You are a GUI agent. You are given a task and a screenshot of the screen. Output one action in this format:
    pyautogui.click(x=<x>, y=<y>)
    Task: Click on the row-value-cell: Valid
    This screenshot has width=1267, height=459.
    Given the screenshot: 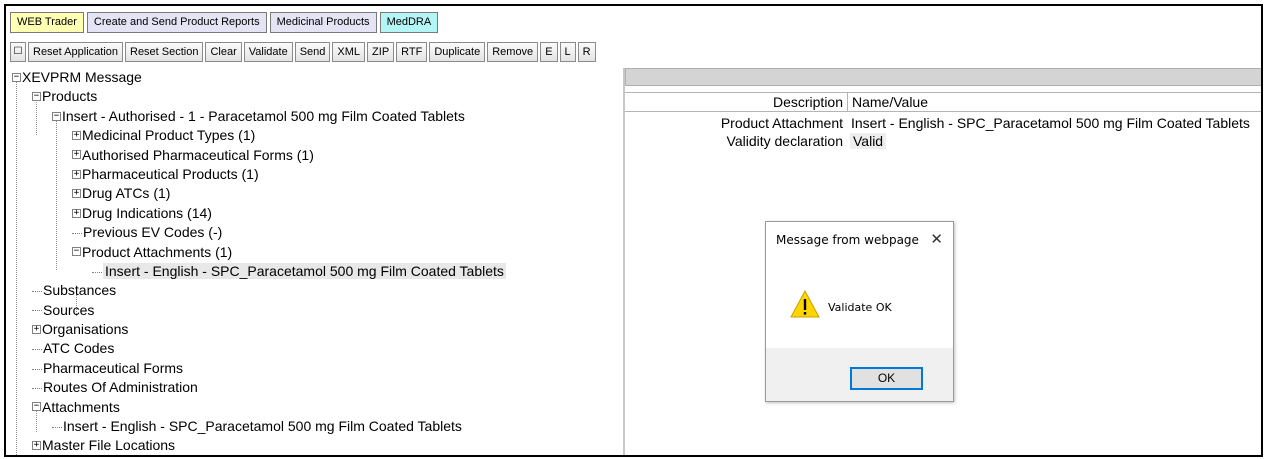 What is the action you would take?
    pyautogui.click(x=867, y=141)
    